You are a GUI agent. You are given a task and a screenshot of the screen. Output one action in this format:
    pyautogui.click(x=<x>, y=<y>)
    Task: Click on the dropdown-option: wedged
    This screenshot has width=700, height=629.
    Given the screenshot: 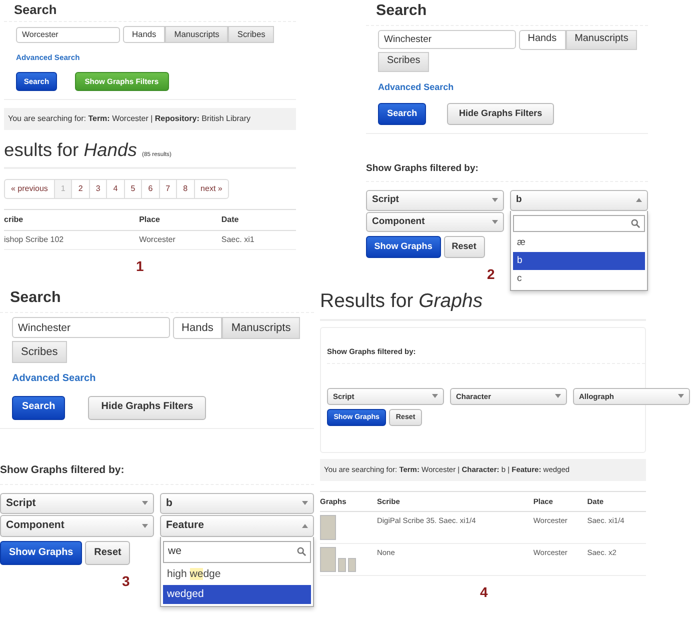 What is the action you would take?
    pyautogui.click(x=237, y=594)
    